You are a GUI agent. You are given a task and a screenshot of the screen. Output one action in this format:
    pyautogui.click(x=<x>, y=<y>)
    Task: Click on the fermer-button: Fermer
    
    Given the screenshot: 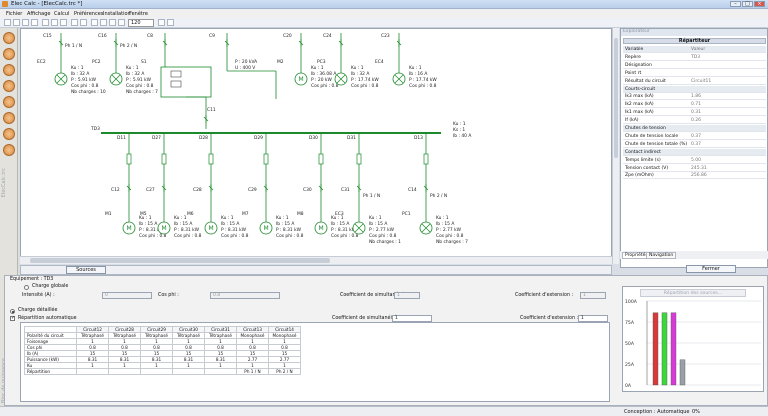 What is the action you would take?
    pyautogui.click(x=711, y=269)
    